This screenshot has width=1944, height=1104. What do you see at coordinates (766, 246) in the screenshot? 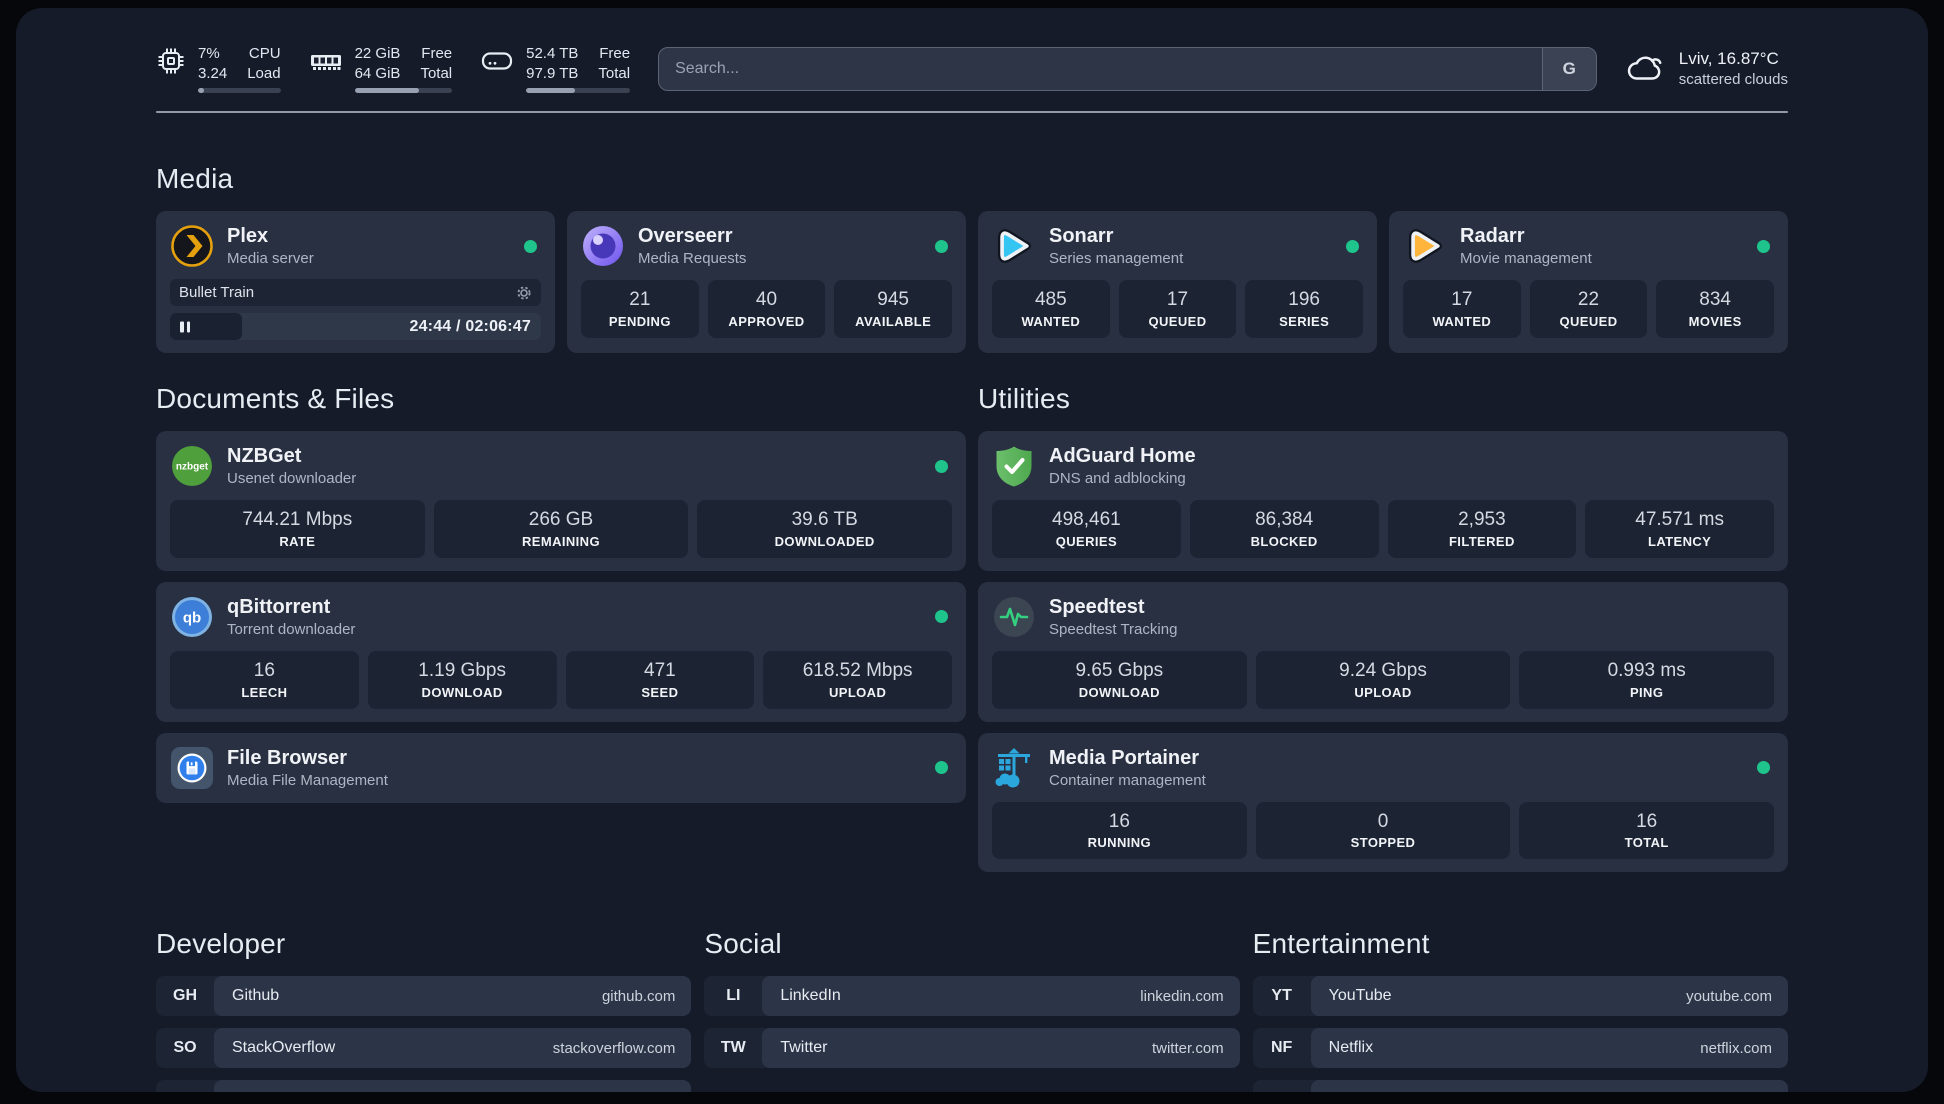
I see `overseerr-app-link: Overseerr Media Requests` at bounding box center [766, 246].